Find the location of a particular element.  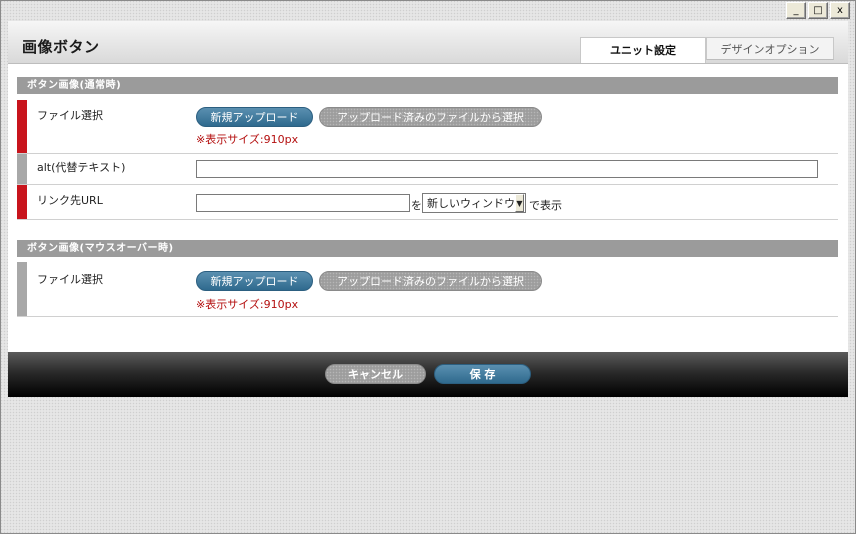

link-url-label: リンク先URL is located at coordinates (70, 200).